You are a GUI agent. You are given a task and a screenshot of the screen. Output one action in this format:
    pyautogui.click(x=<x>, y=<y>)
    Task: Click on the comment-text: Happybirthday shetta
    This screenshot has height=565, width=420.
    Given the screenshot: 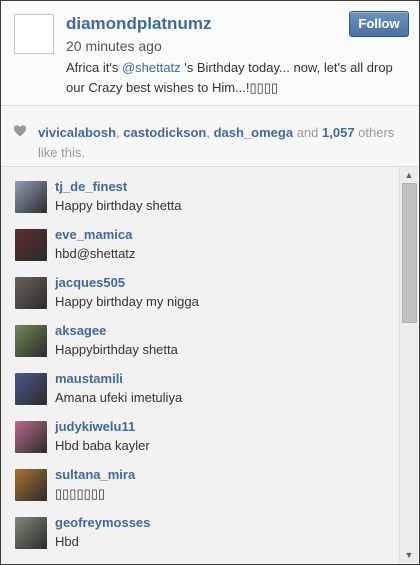 What is the action you would take?
    pyautogui.click(x=116, y=349)
    